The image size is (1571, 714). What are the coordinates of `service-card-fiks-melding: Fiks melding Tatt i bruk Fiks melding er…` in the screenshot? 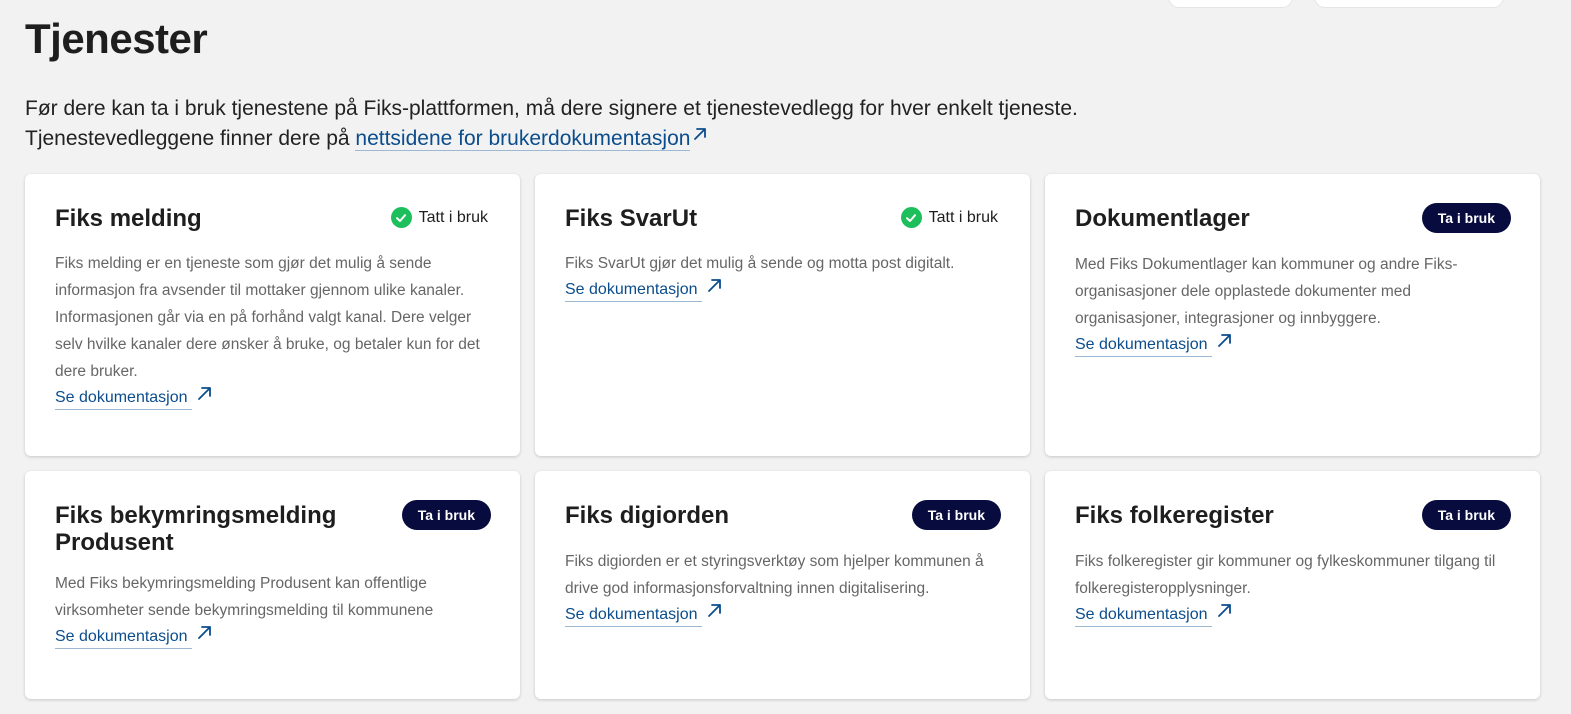 It's located at (272, 315).